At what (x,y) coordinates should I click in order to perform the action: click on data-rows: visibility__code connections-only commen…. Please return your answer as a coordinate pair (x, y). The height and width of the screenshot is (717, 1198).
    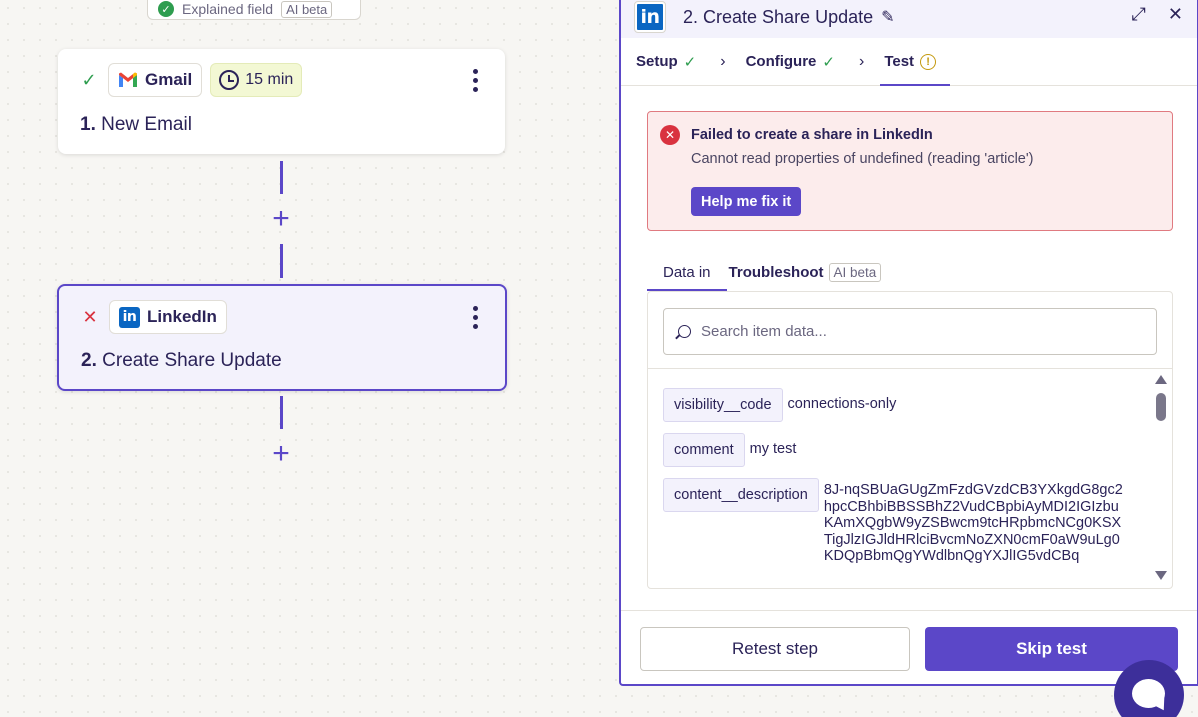
    Looking at the image, I should click on (903, 482).